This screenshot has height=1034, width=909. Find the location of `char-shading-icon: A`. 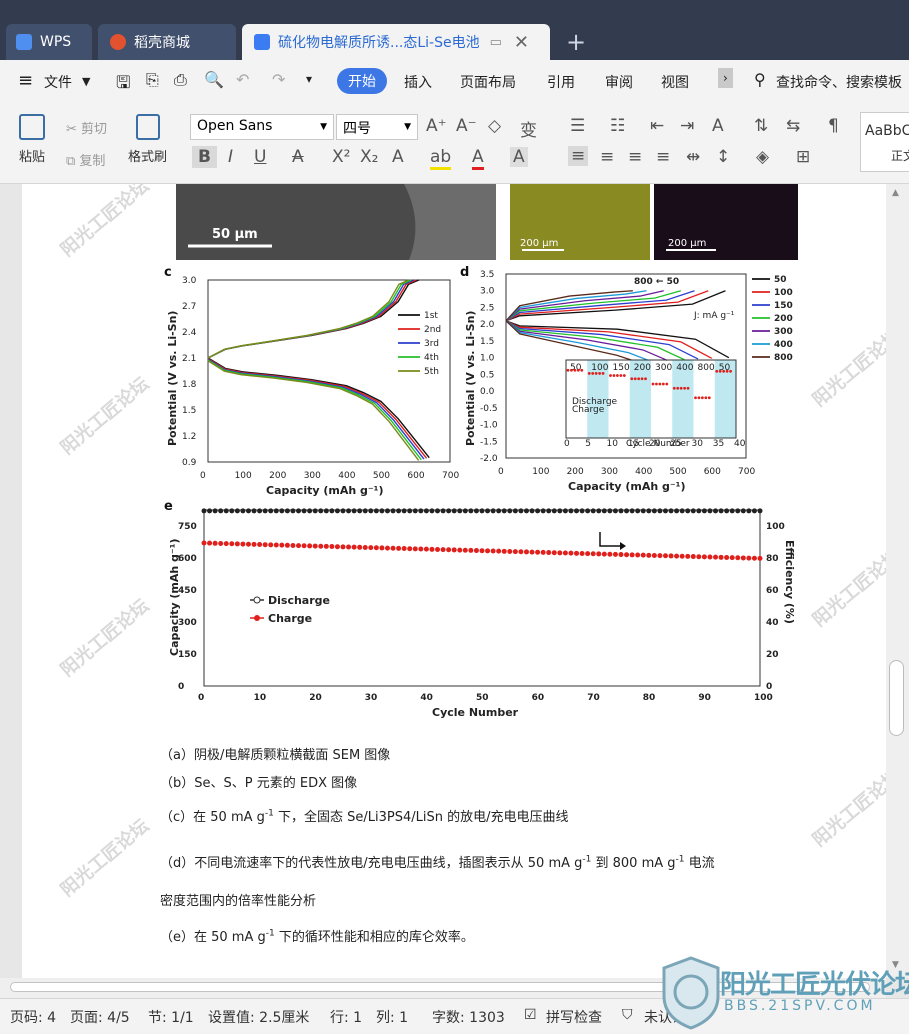

char-shading-icon: A is located at coordinates (519, 157).